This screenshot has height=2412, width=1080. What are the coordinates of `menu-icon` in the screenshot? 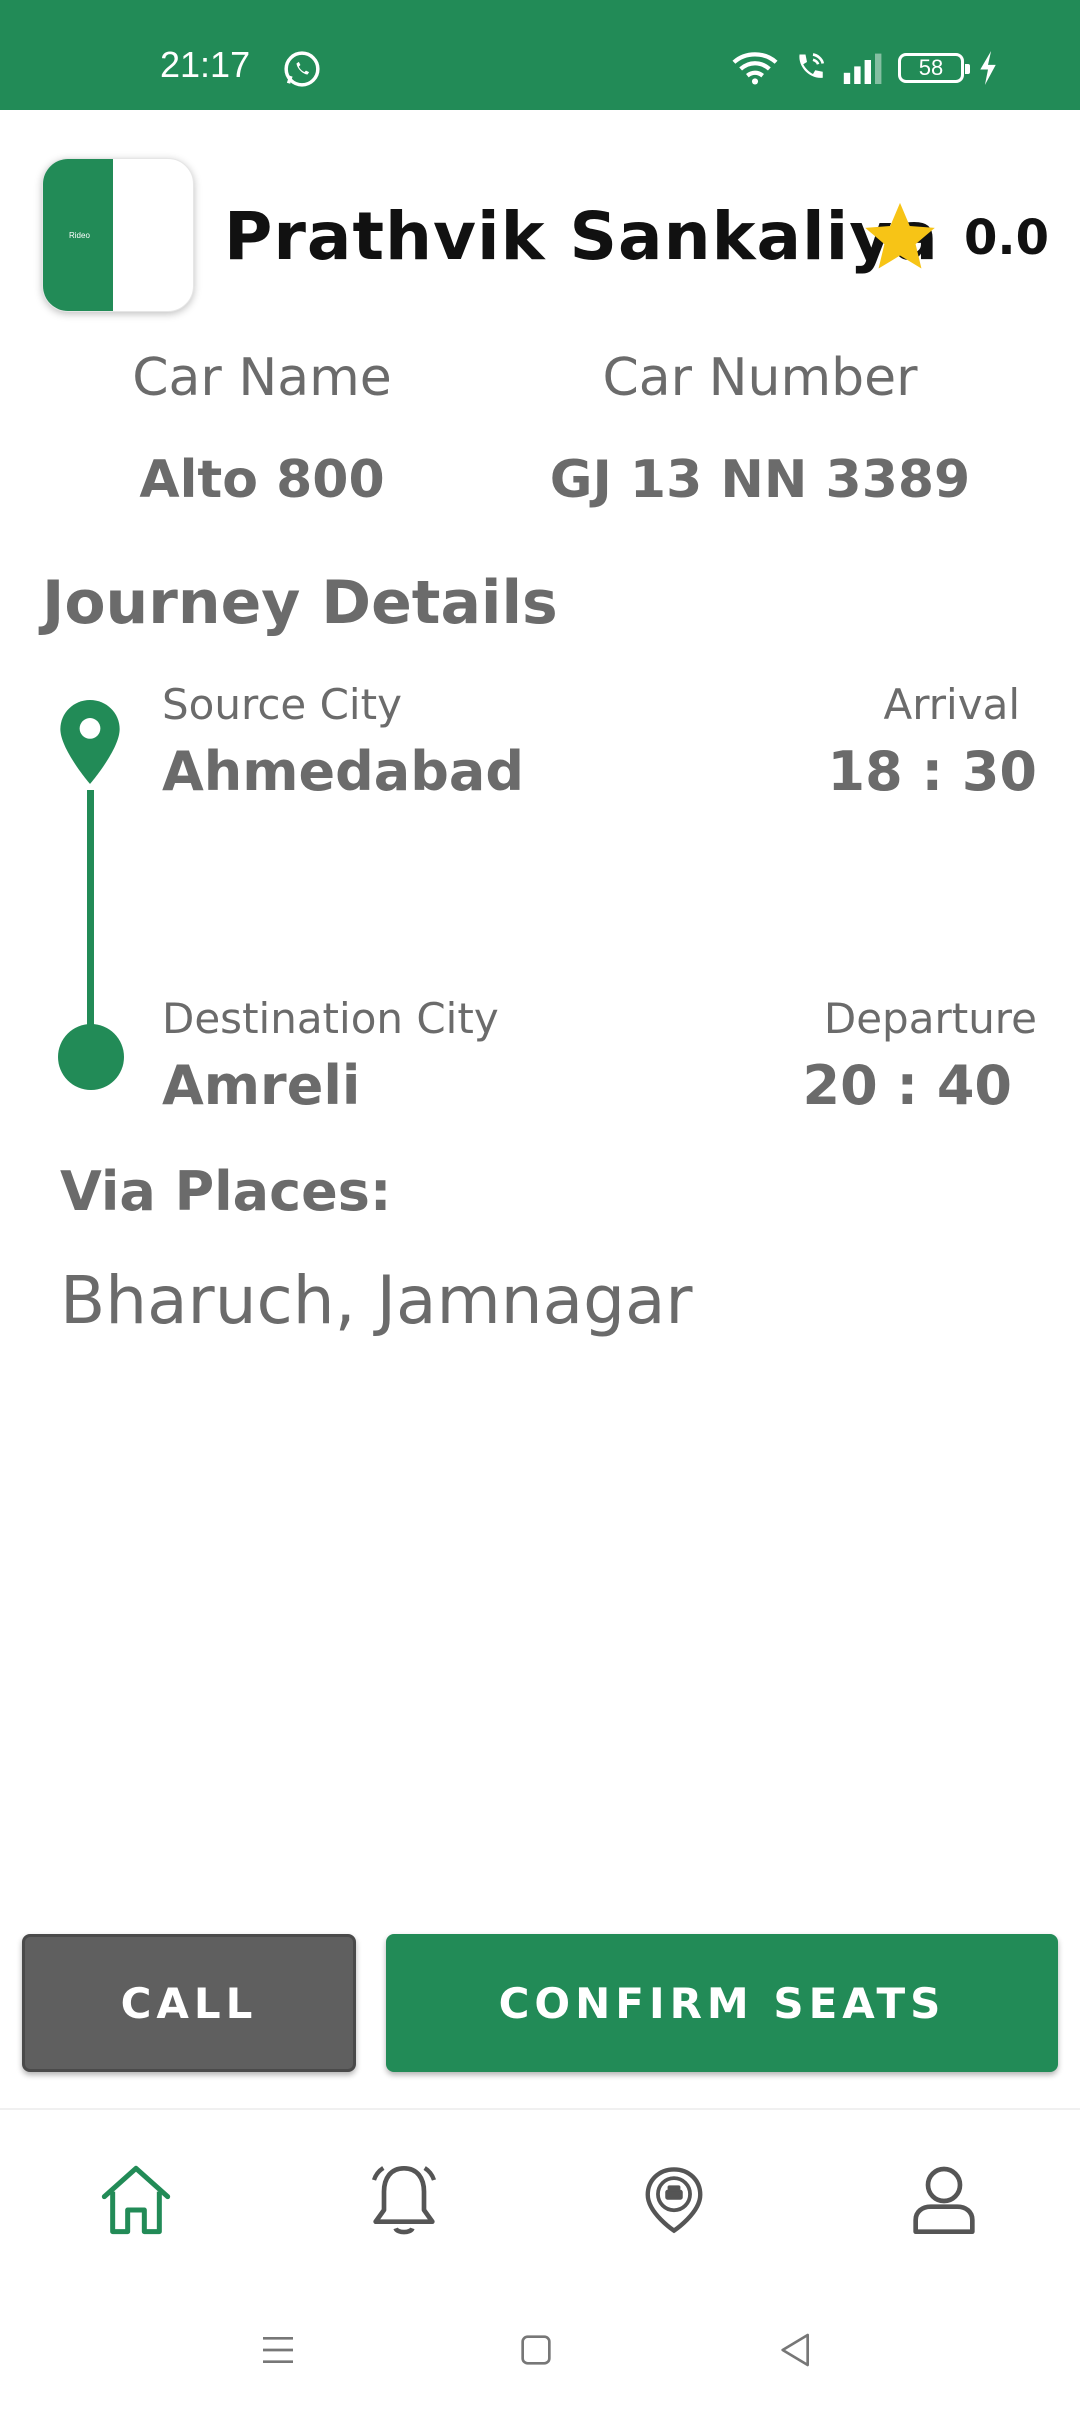 It's located at (278, 2350).